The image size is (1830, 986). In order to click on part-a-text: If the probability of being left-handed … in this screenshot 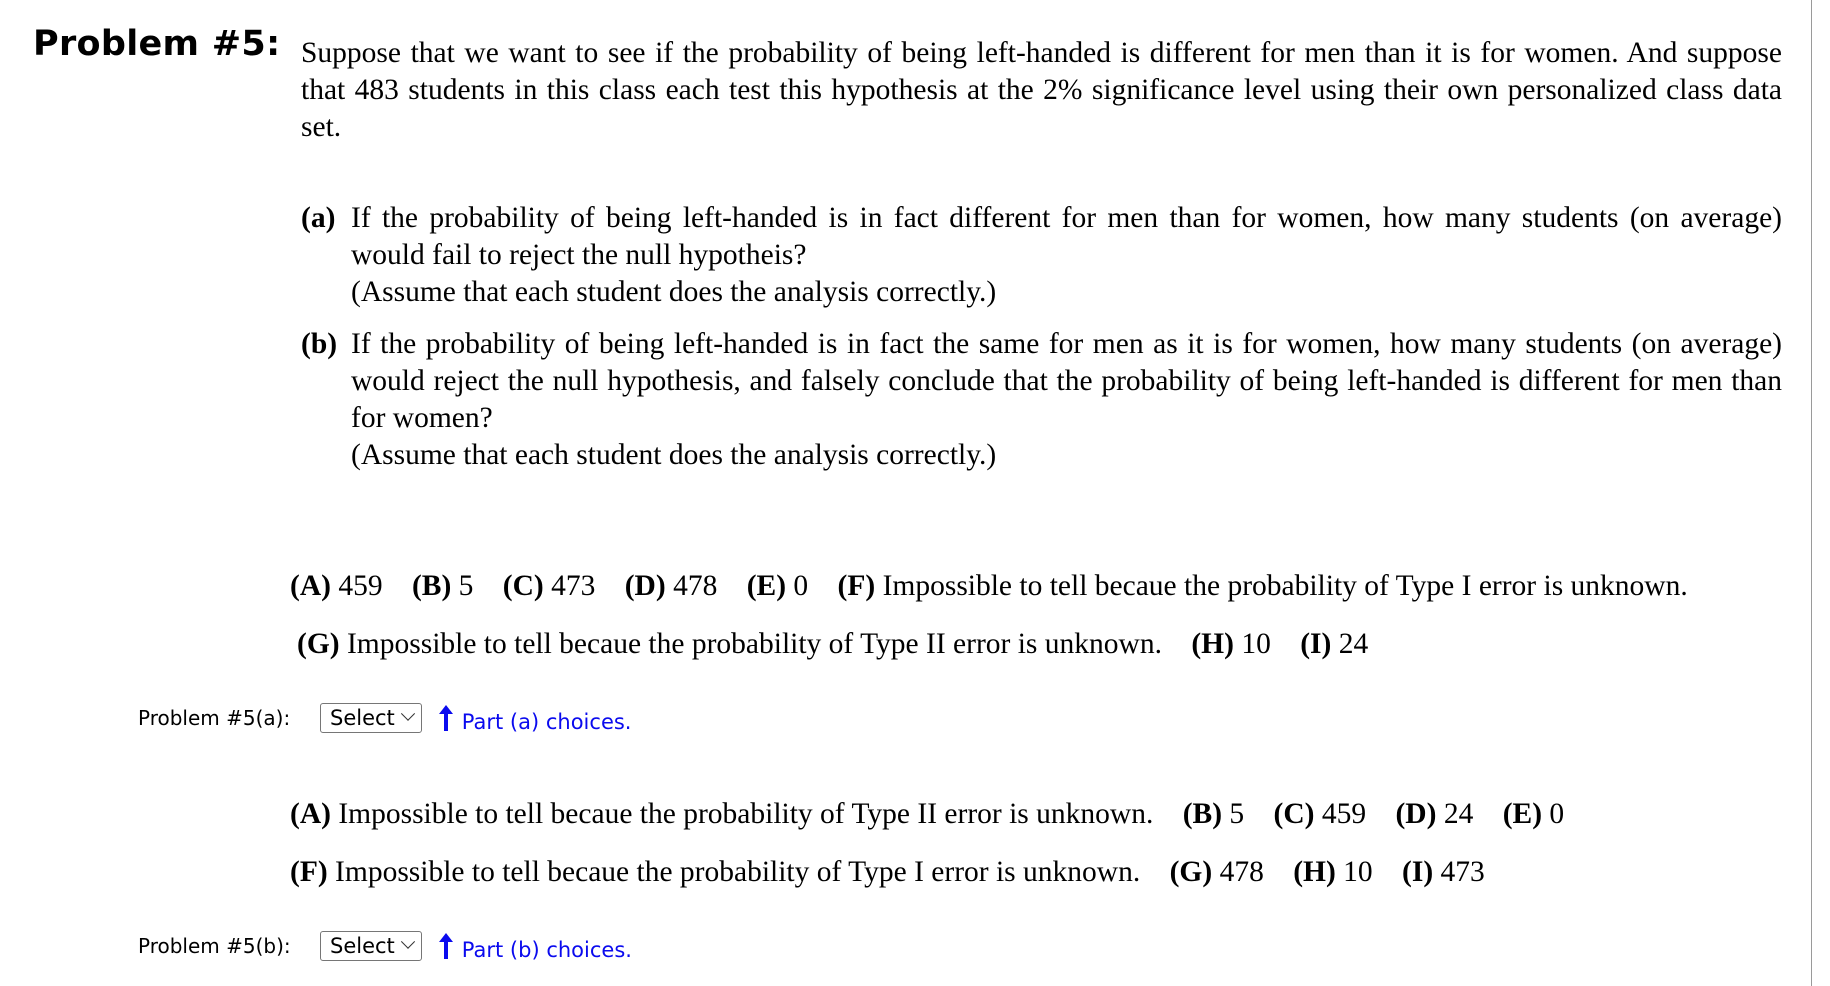, I will do `click(1066, 236)`.